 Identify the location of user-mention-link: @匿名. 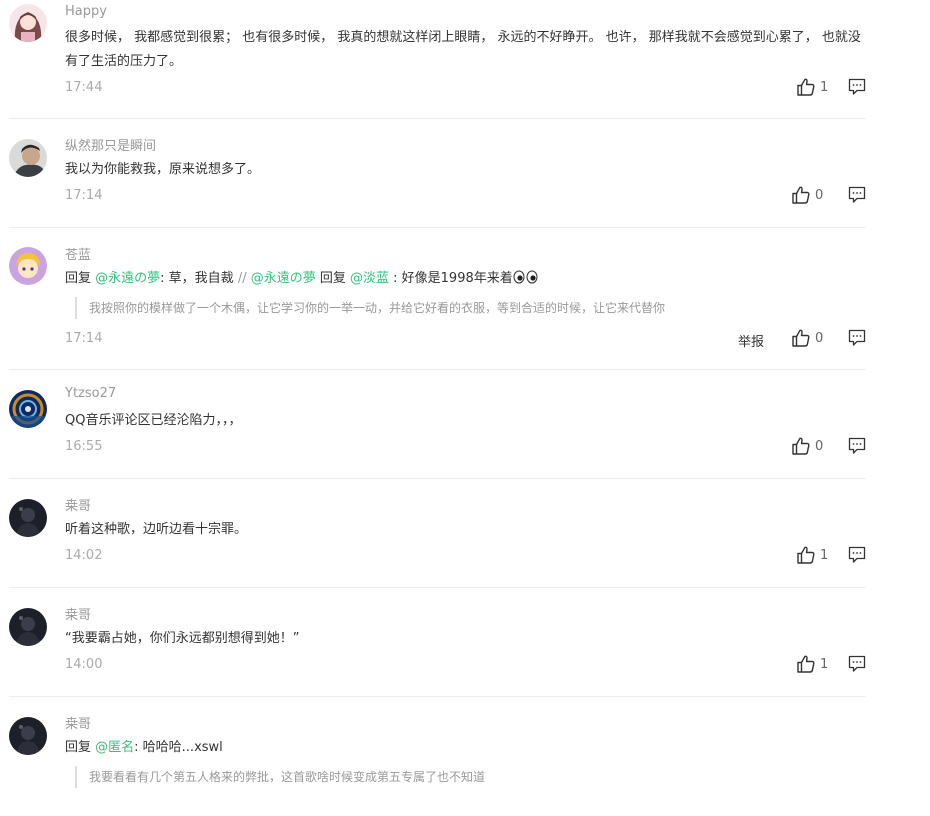
(114, 747).